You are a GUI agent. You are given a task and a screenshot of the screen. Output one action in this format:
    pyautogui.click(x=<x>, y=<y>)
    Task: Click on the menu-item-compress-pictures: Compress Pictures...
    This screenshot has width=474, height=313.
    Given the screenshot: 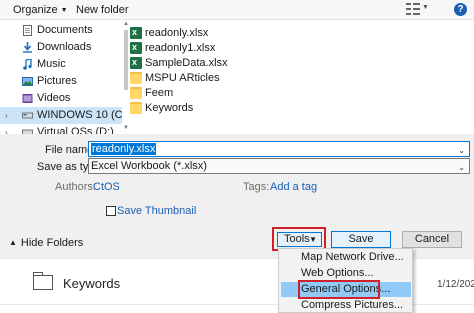 What is the action you would take?
    pyautogui.click(x=352, y=305)
    